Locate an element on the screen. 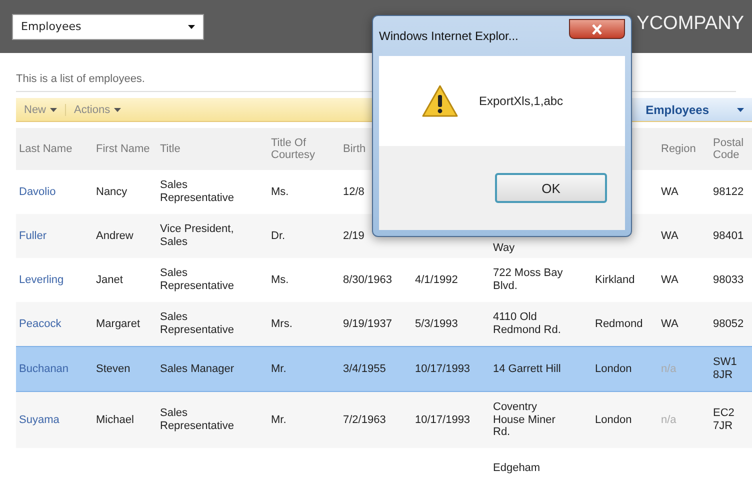 Image resolution: width=752 pixels, height=480 pixels. ok-button: OK is located at coordinates (551, 188).